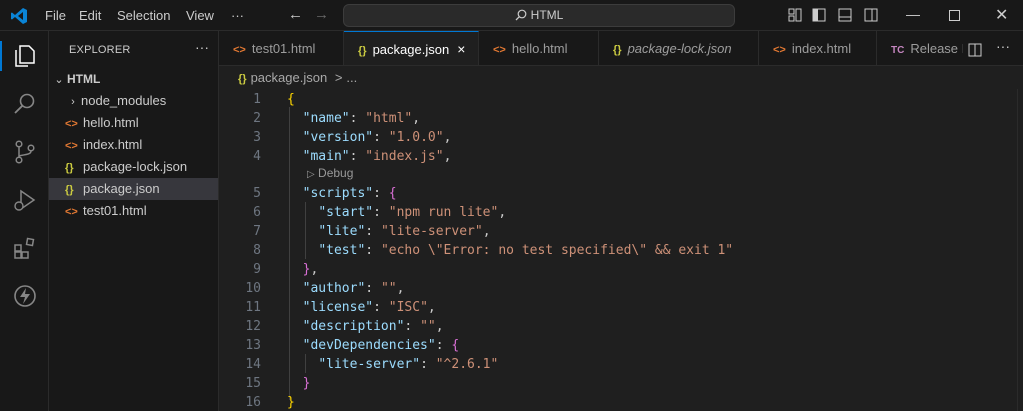  Describe the element at coordinates (59, 80) in the screenshot. I see `chevron-down-icon: ⌄` at that location.